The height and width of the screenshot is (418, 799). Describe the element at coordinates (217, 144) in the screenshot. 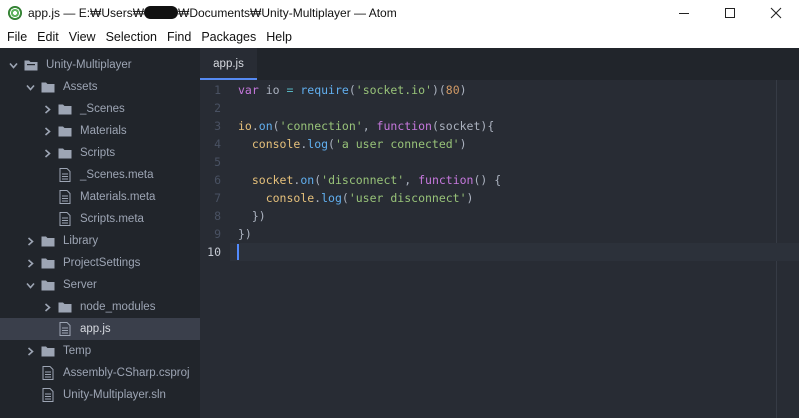

I see `line-number: 4` at that location.